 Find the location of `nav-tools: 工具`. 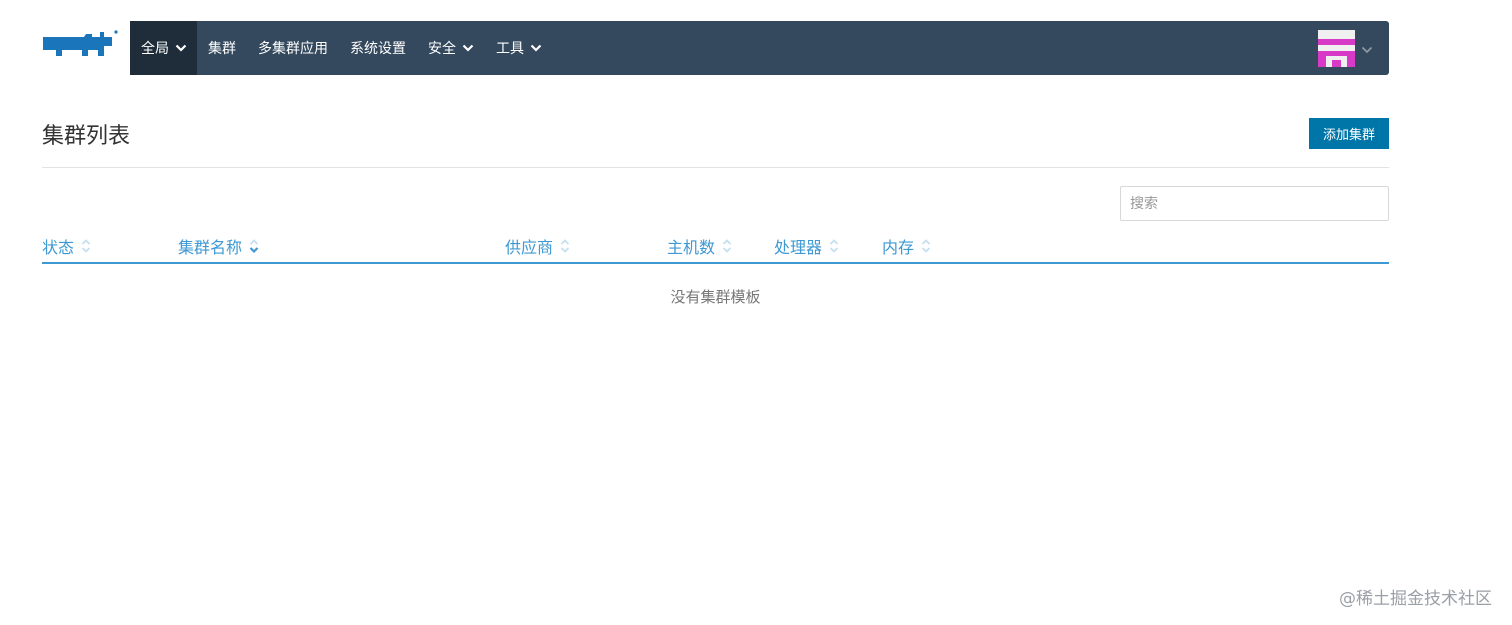

nav-tools: 工具 is located at coordinates (519, 48).